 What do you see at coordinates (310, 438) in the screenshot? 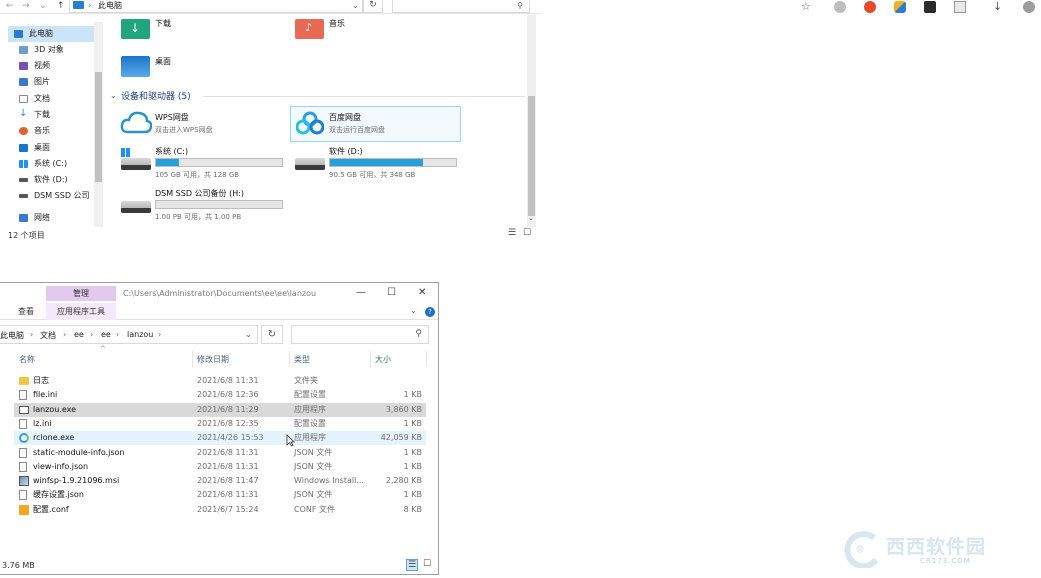
I see `file-type: 应用程序` at bounding box center [310, 438].